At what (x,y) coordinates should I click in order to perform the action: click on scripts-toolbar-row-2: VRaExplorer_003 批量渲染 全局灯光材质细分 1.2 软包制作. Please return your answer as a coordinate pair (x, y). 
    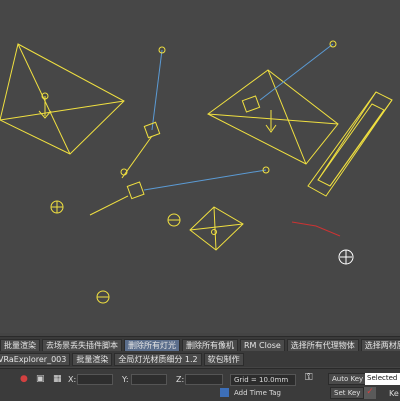
    Looking at the image, I should click on (200, 359).